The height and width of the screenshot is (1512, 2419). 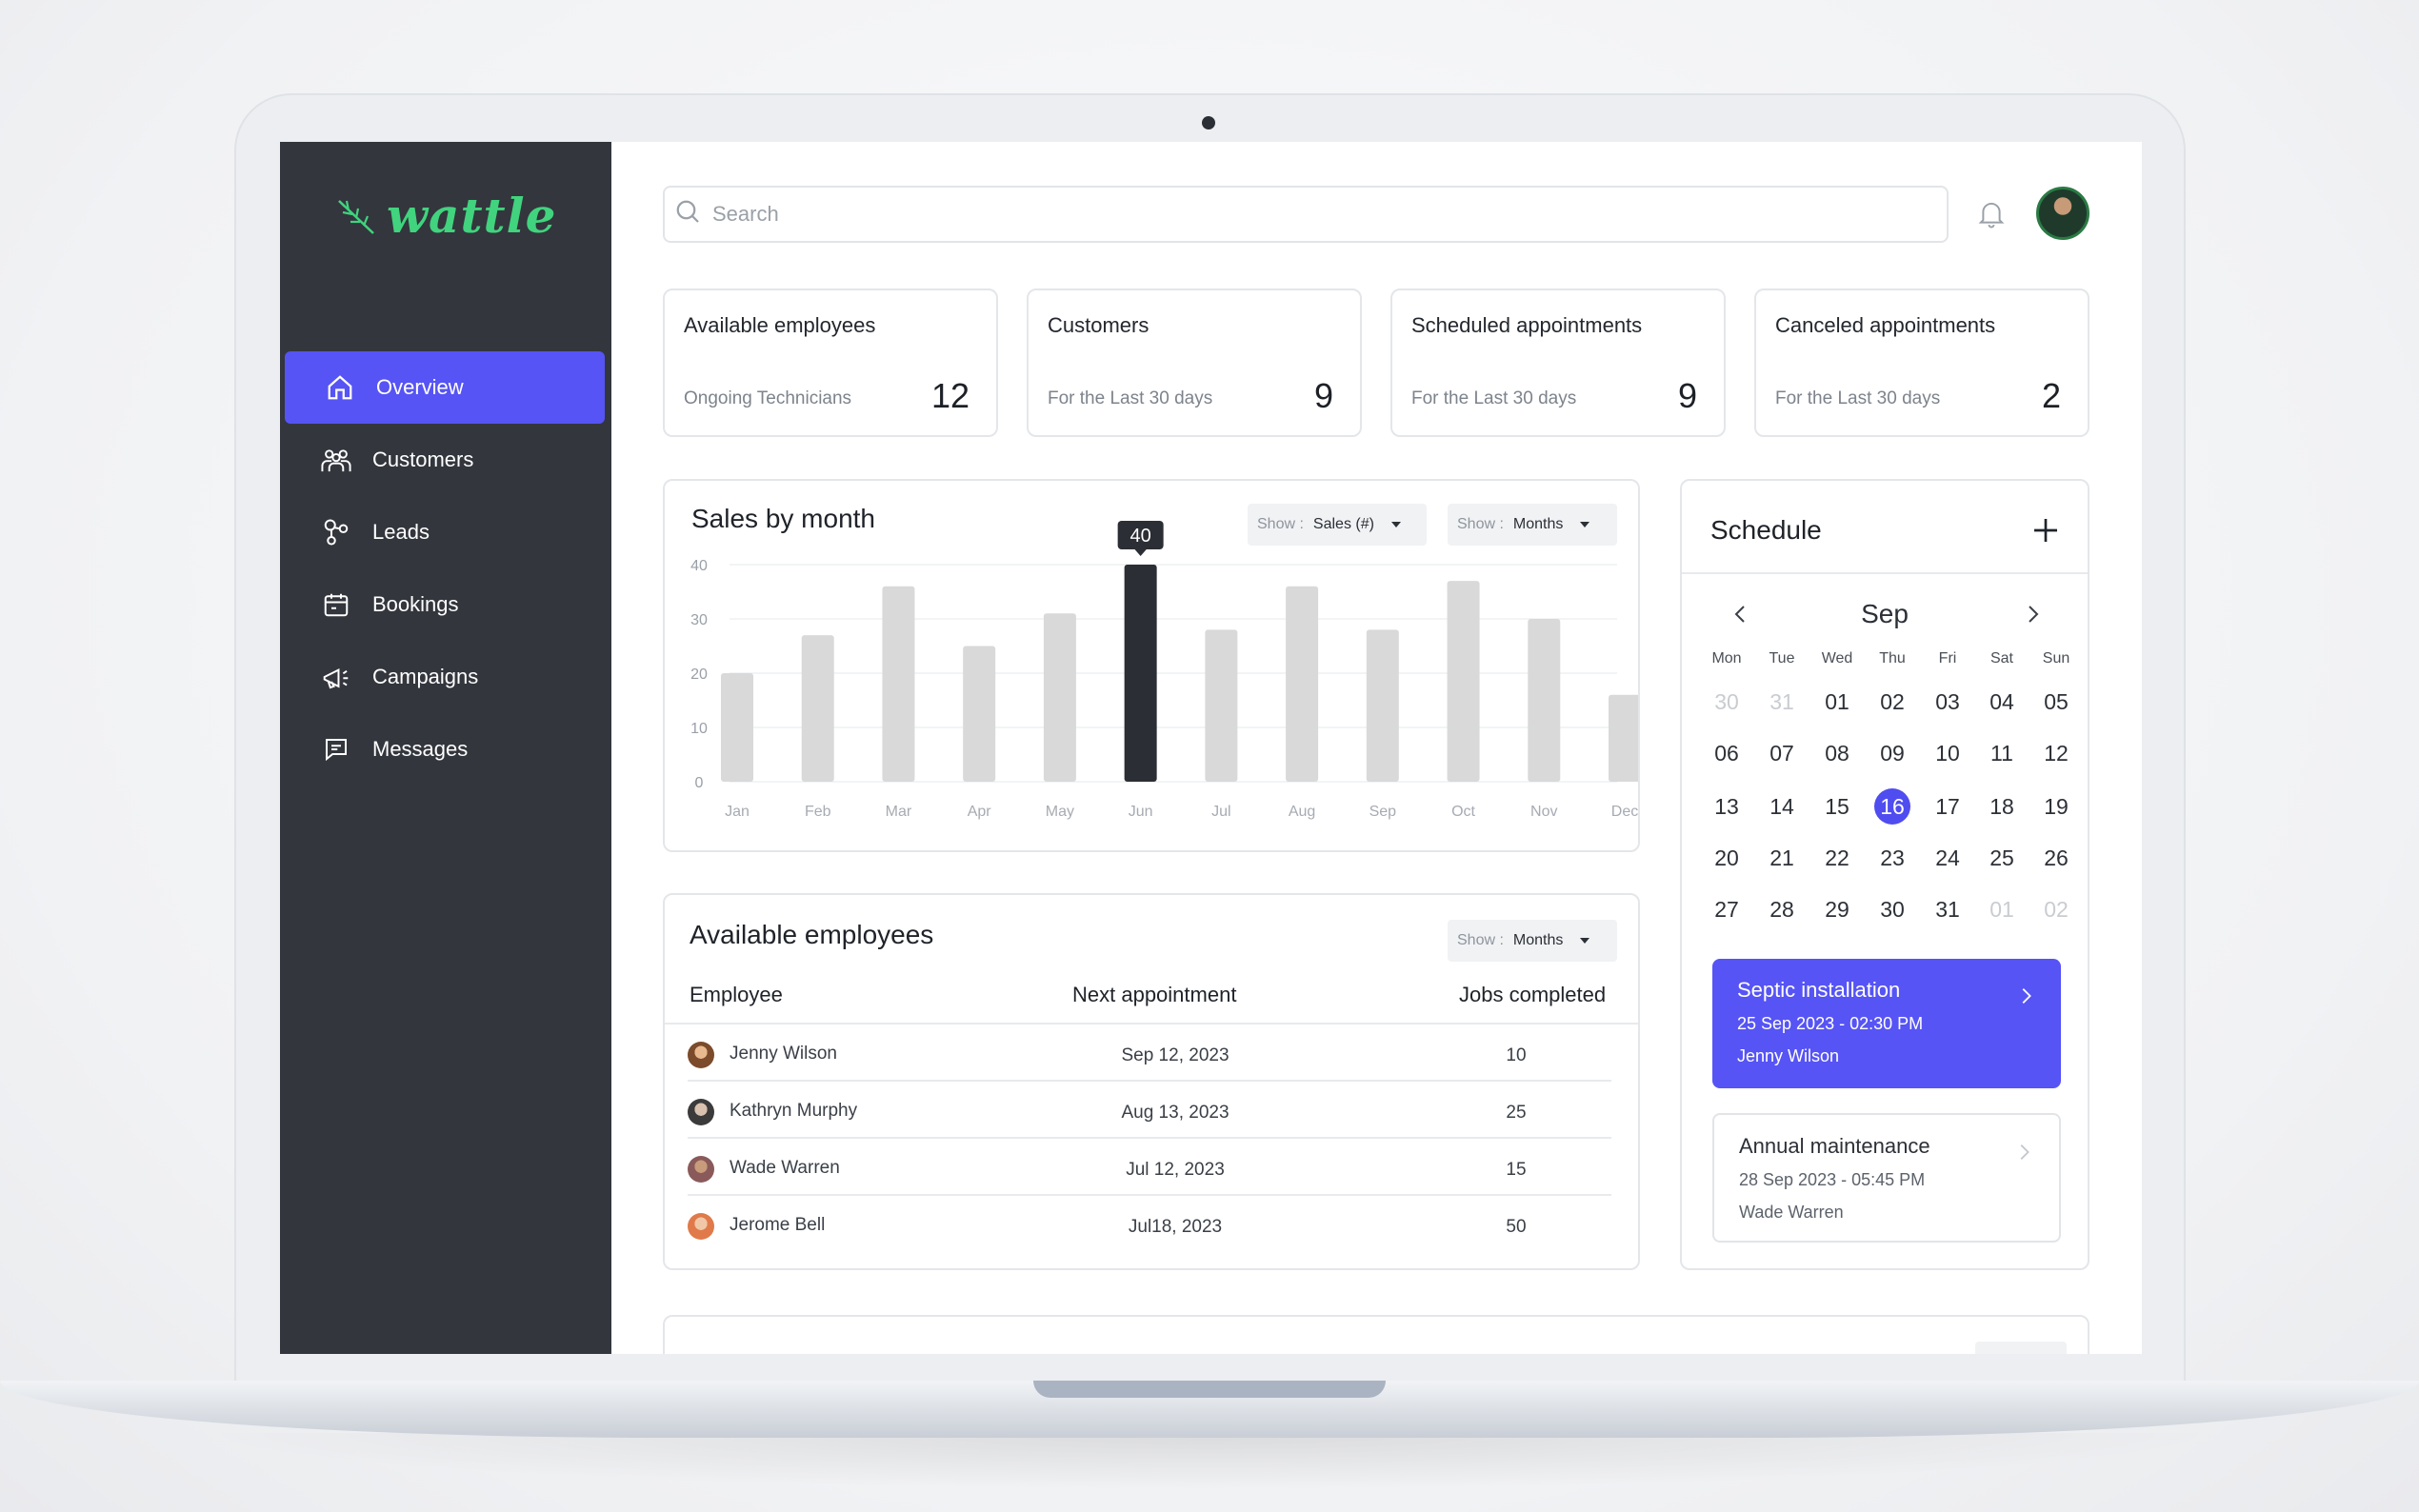 What do you see at coordinates (1781, 806) in the screenshot?
I see `calendar-day: 14` at bounding box center [1781, 806].